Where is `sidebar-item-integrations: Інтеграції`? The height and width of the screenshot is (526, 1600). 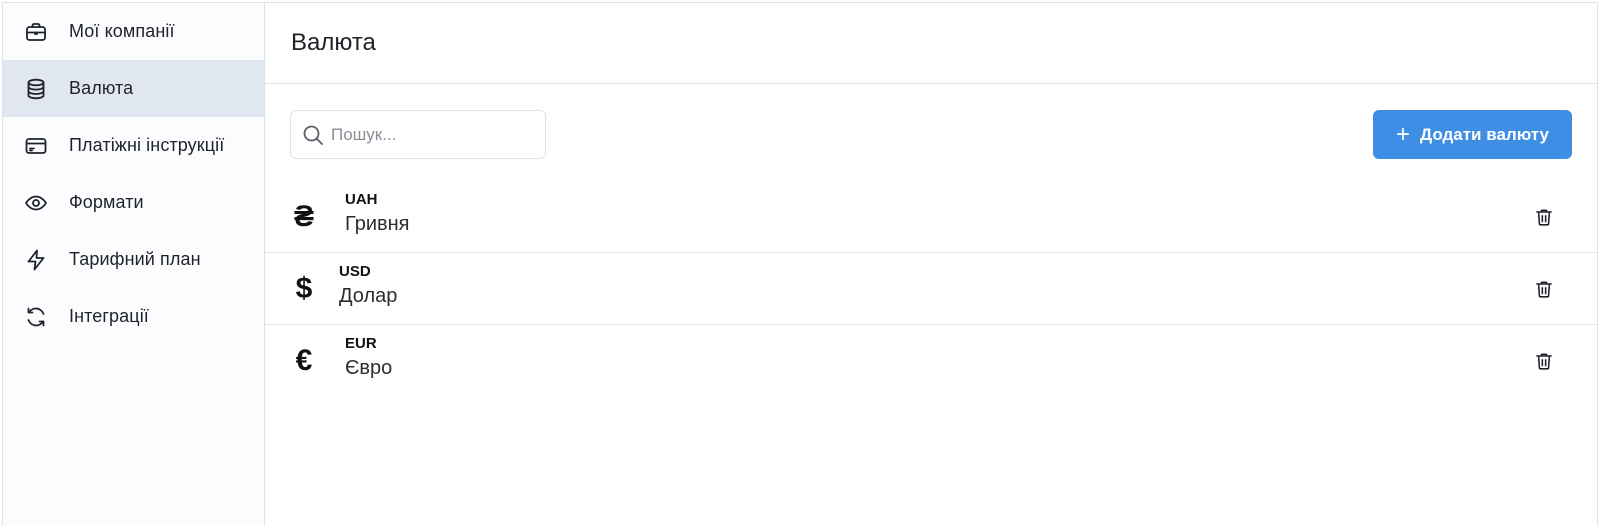
sidebar-item-integrations: Інтеграції is located at coordinates (133, 316).